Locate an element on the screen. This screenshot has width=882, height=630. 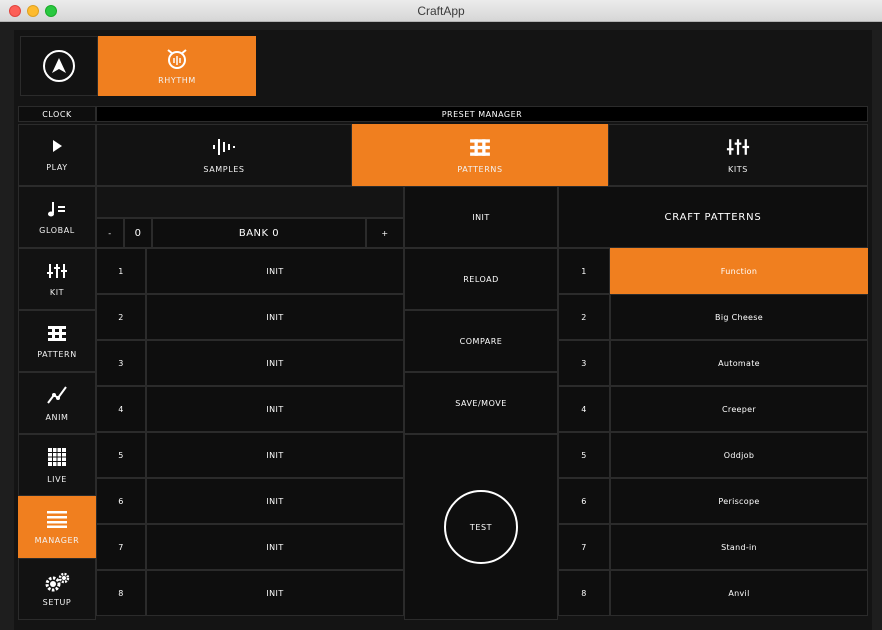
bank-value-label: 0 is located at coordinates (138, 233).